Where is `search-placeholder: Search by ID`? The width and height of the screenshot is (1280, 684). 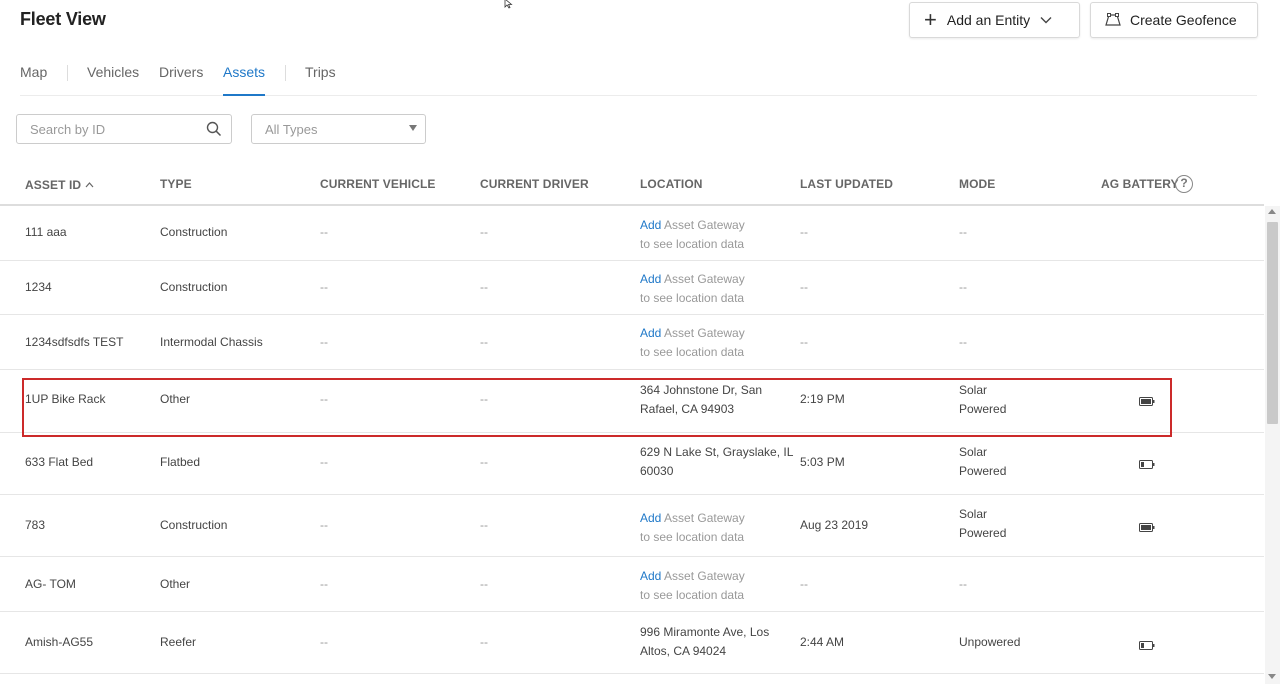 search-placeholder: Search by ID is located at coordinates (68, 129).